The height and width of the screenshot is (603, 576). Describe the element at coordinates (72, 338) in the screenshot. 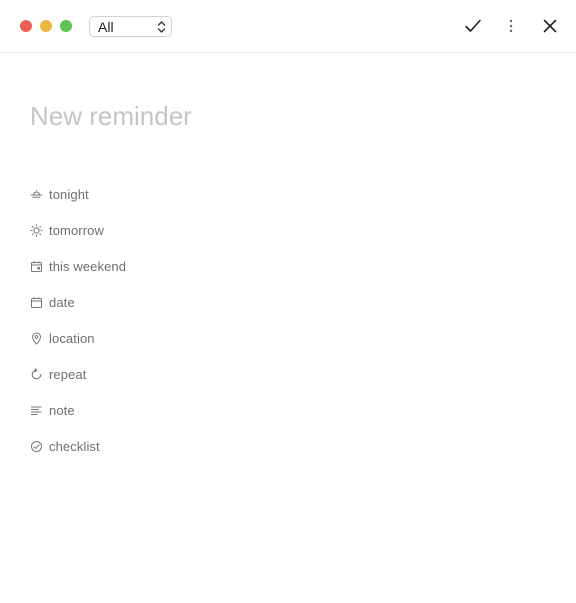

I see `option-label: location` at that location.